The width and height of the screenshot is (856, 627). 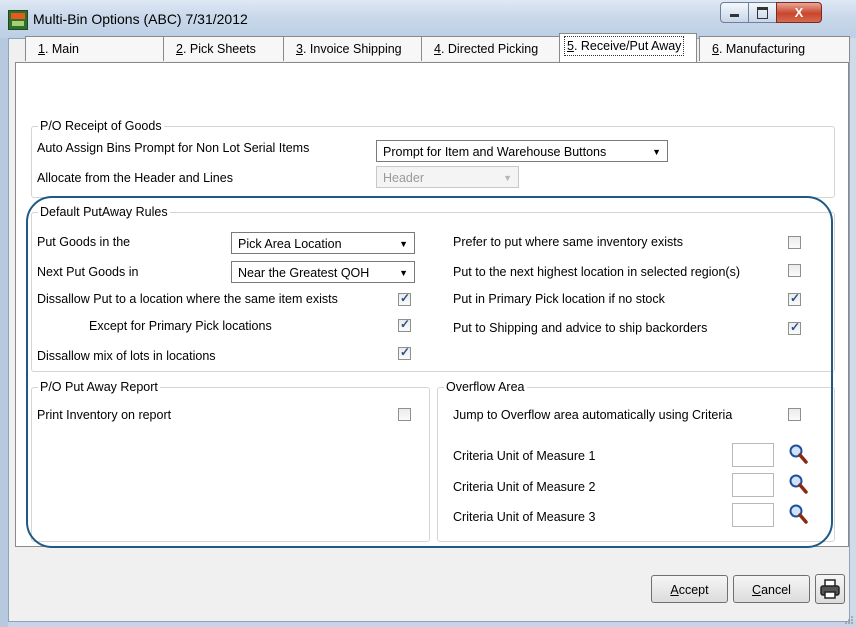 What do you see at coordinates (524, 517) in the screenshot?
I see `uom3-label: Criteria Unit of Measure 3` at bounding box center [524, 517].